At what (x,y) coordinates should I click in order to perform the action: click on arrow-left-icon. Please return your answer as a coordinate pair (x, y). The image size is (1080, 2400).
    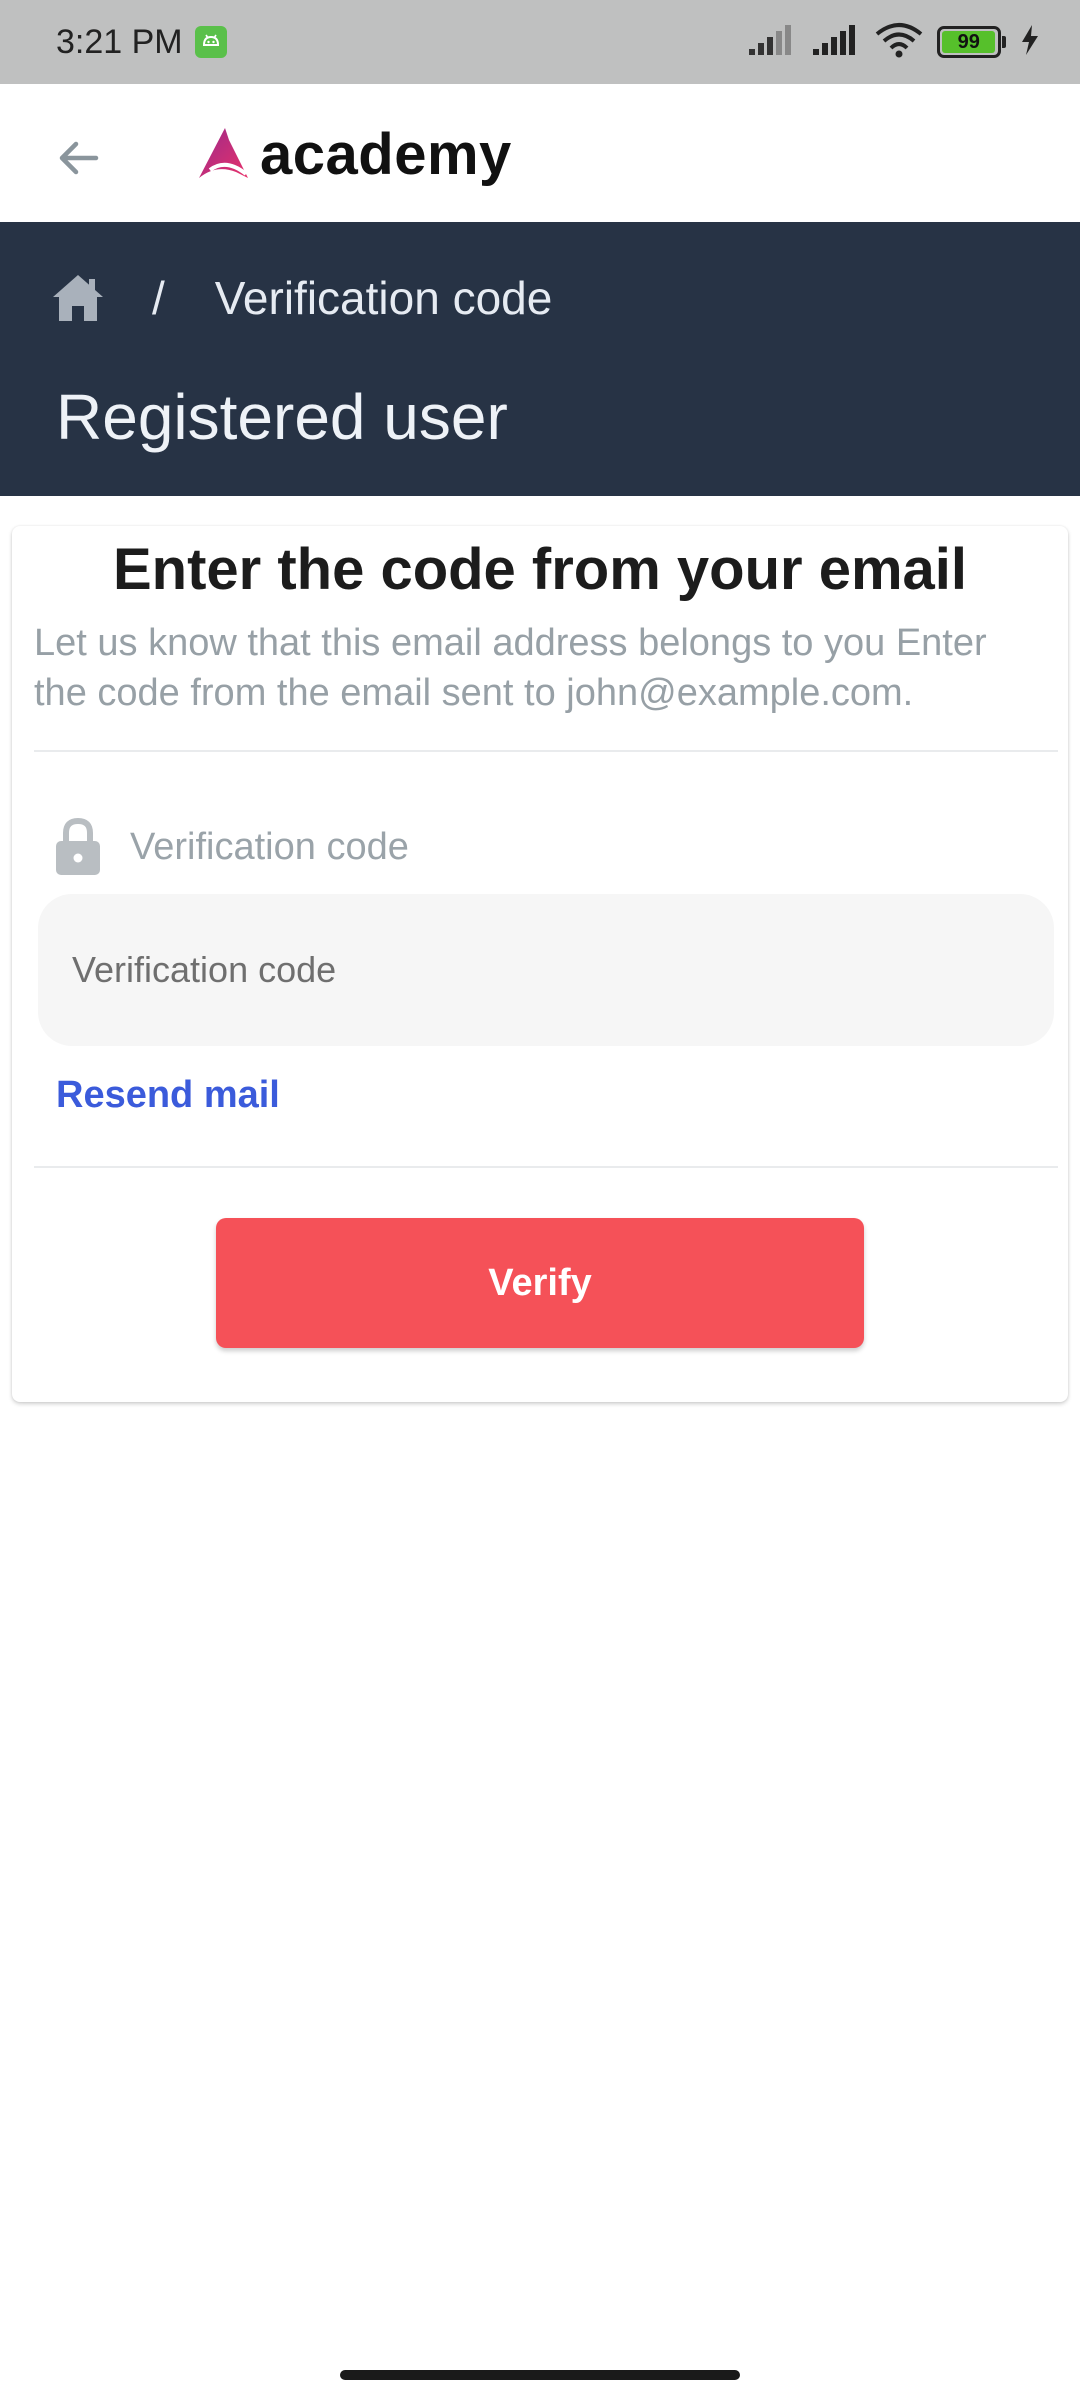
    Looking at the image, I should click on (79, 158).